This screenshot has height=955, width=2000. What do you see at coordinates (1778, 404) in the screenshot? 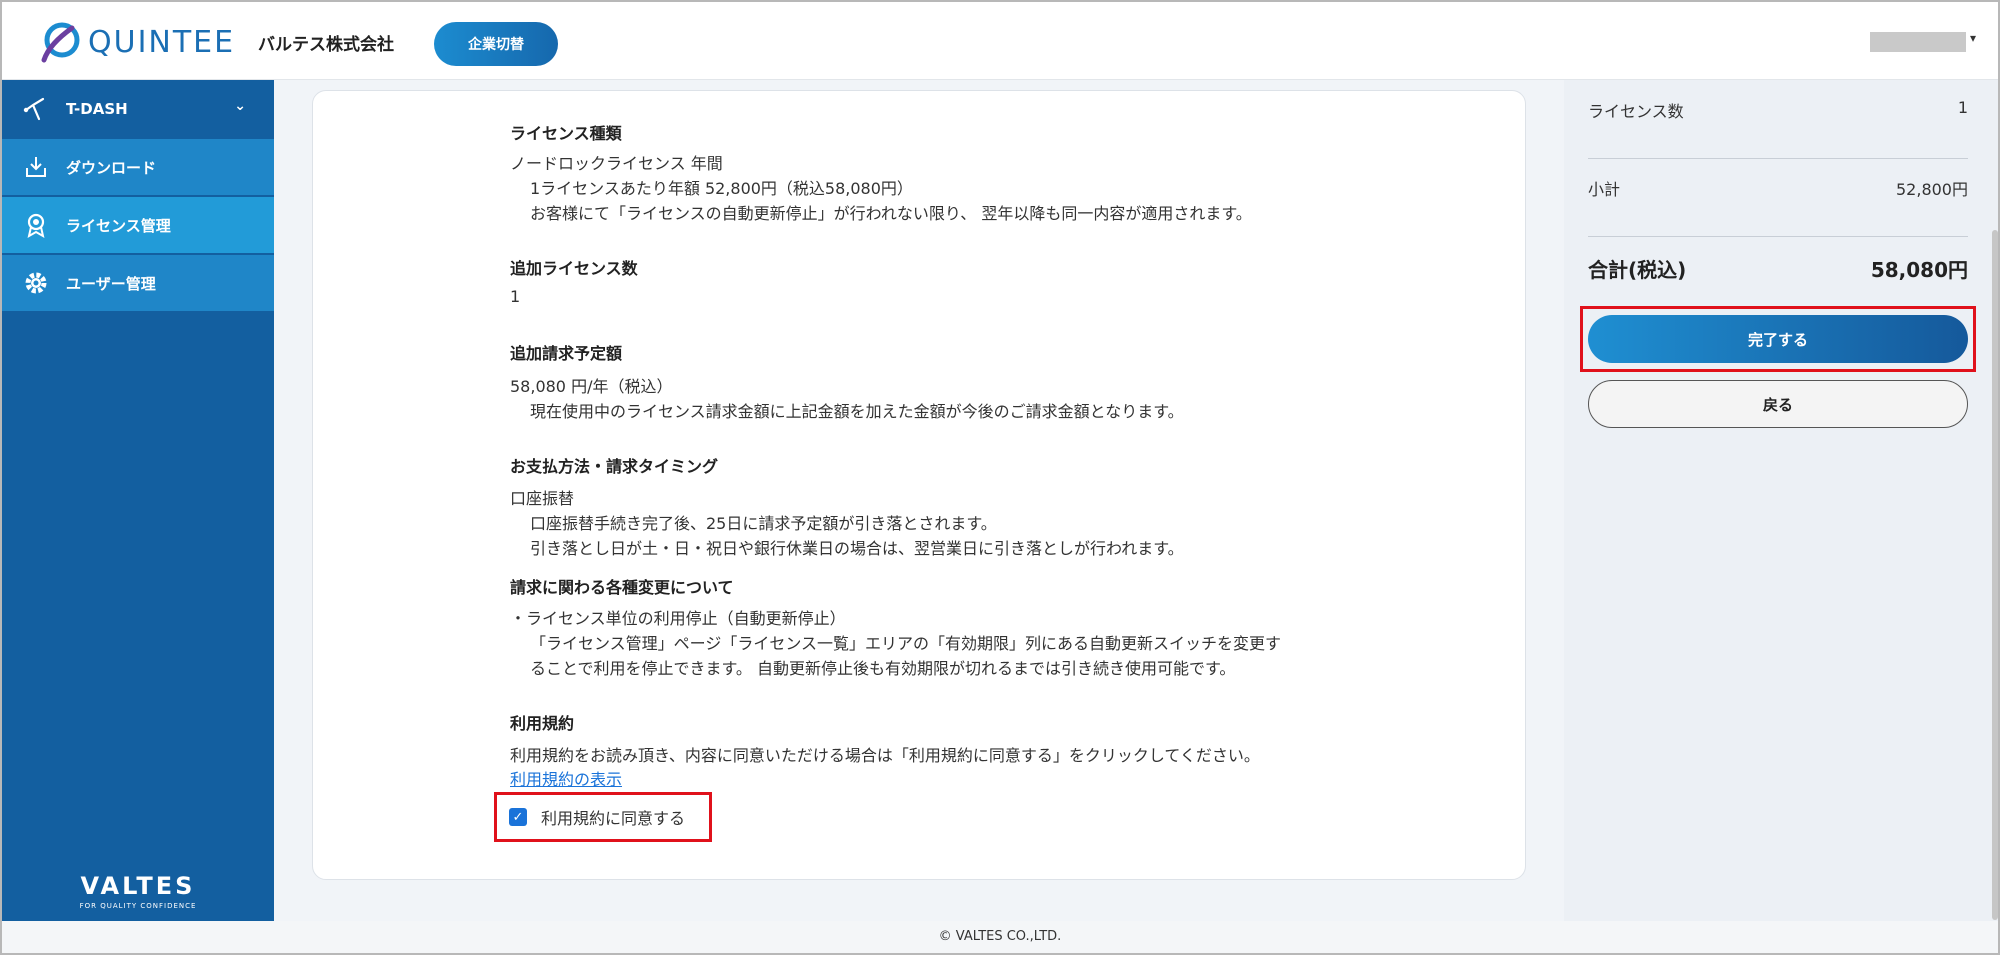
I see `back-button: 戻る` at bounding box center [1778, 404].